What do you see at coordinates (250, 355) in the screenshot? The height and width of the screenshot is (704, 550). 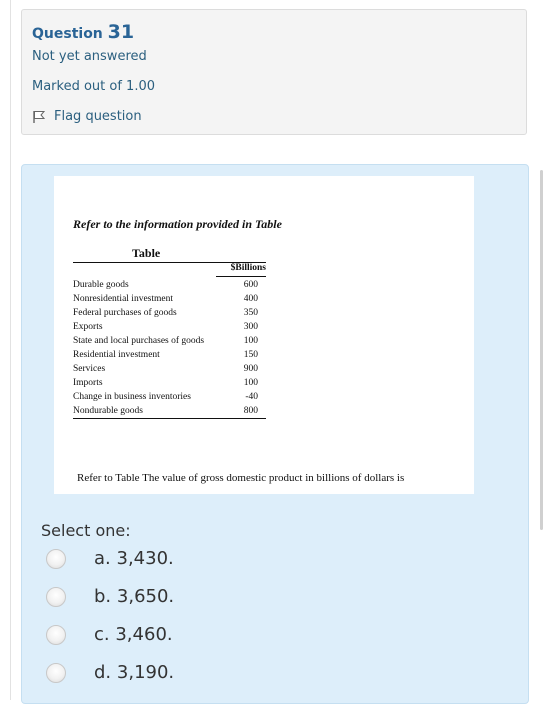 I see `table-row-value: 150` at bounding box center [250, 355].